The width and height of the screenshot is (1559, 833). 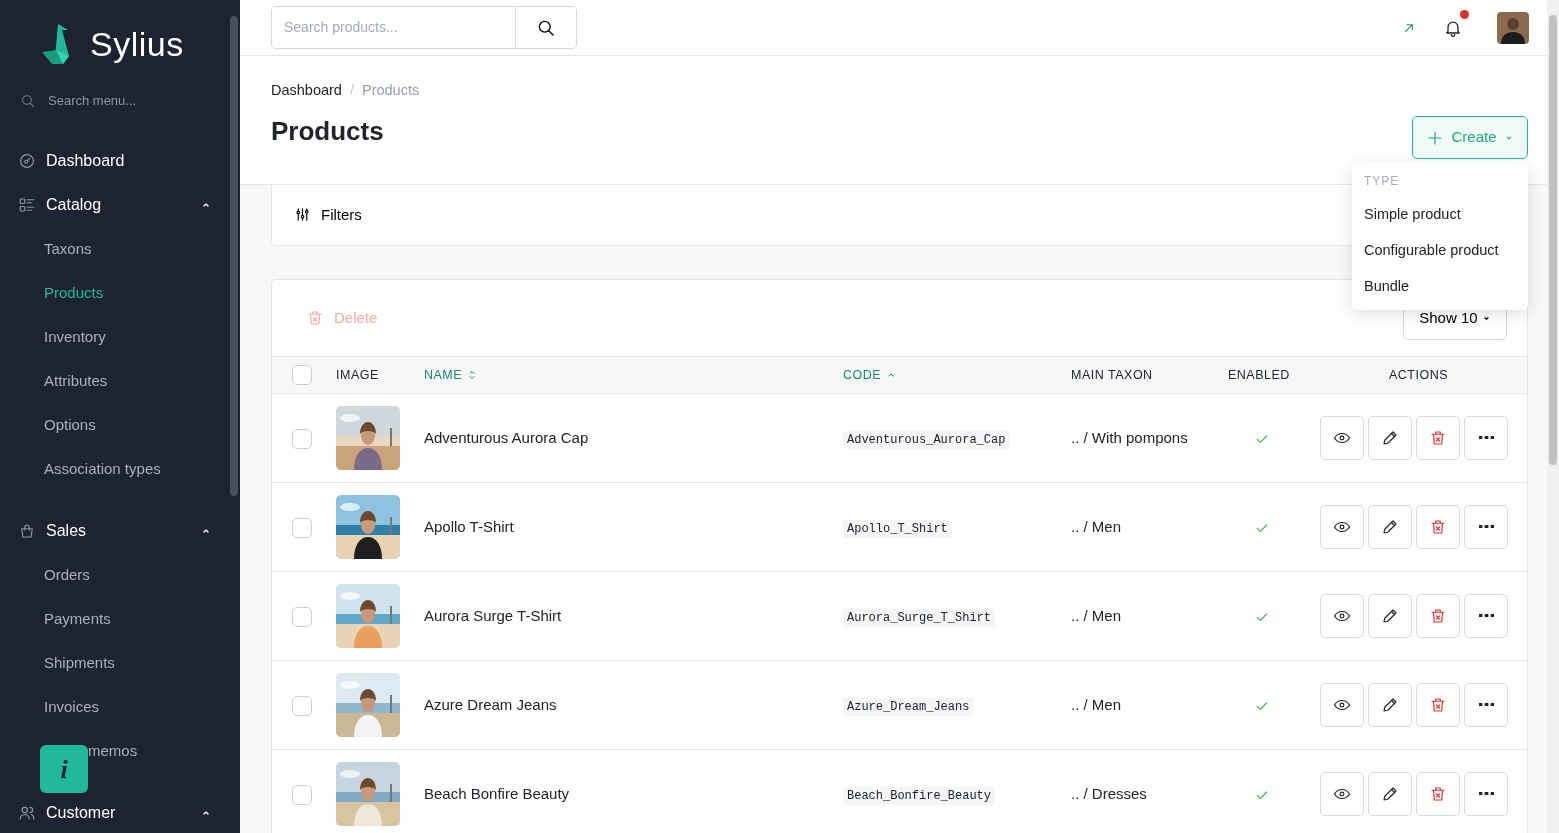 I want to click on breadcrumb-link: Dashboard, so click(x=306, y=91).